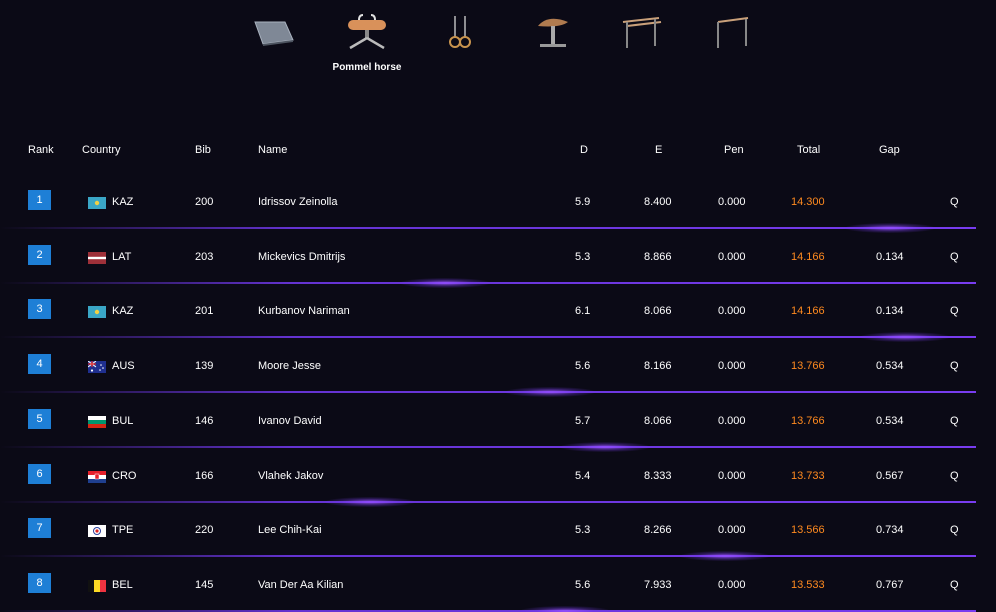 The image size is (996, 612). Describe the element at coordinates (122, 257) in the screenshot. I see `country-code: LAT` at that location.